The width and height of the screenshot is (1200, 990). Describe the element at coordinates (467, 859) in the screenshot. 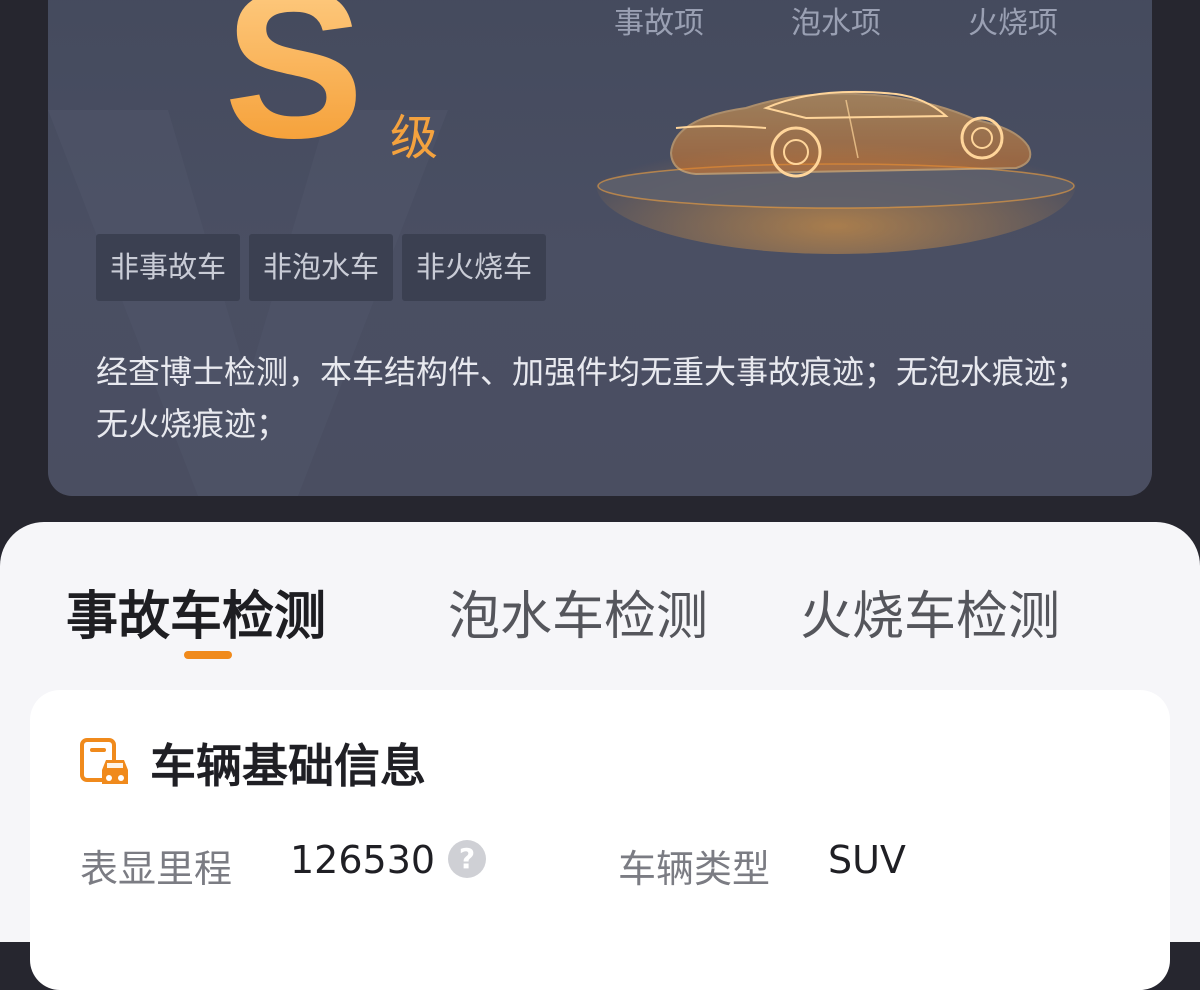

I see `help-icon: ?` at that location.